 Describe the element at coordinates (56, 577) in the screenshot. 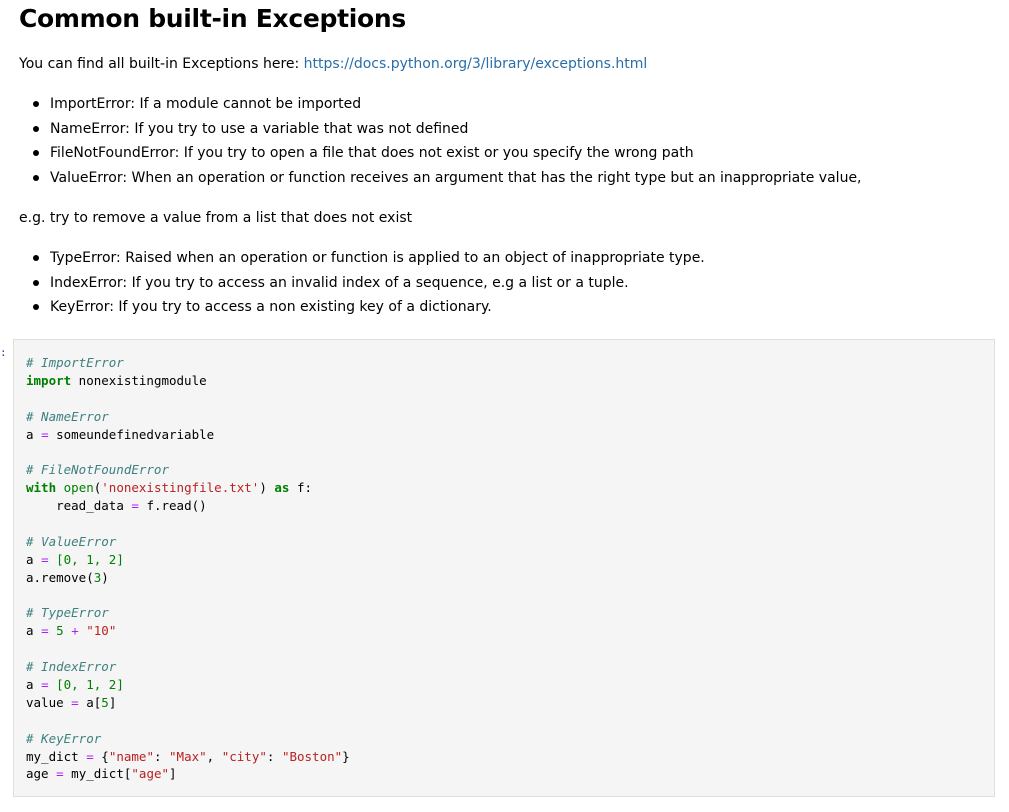

I see `code-text: a.remove` at that location.